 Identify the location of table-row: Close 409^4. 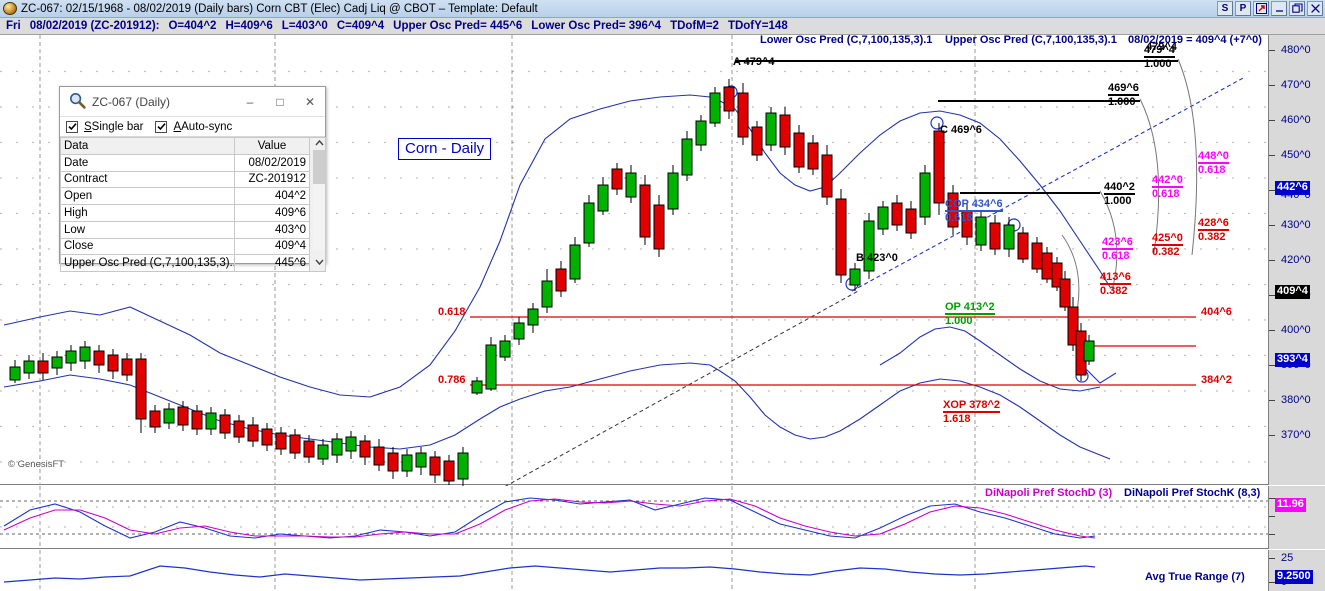
(193, 246).